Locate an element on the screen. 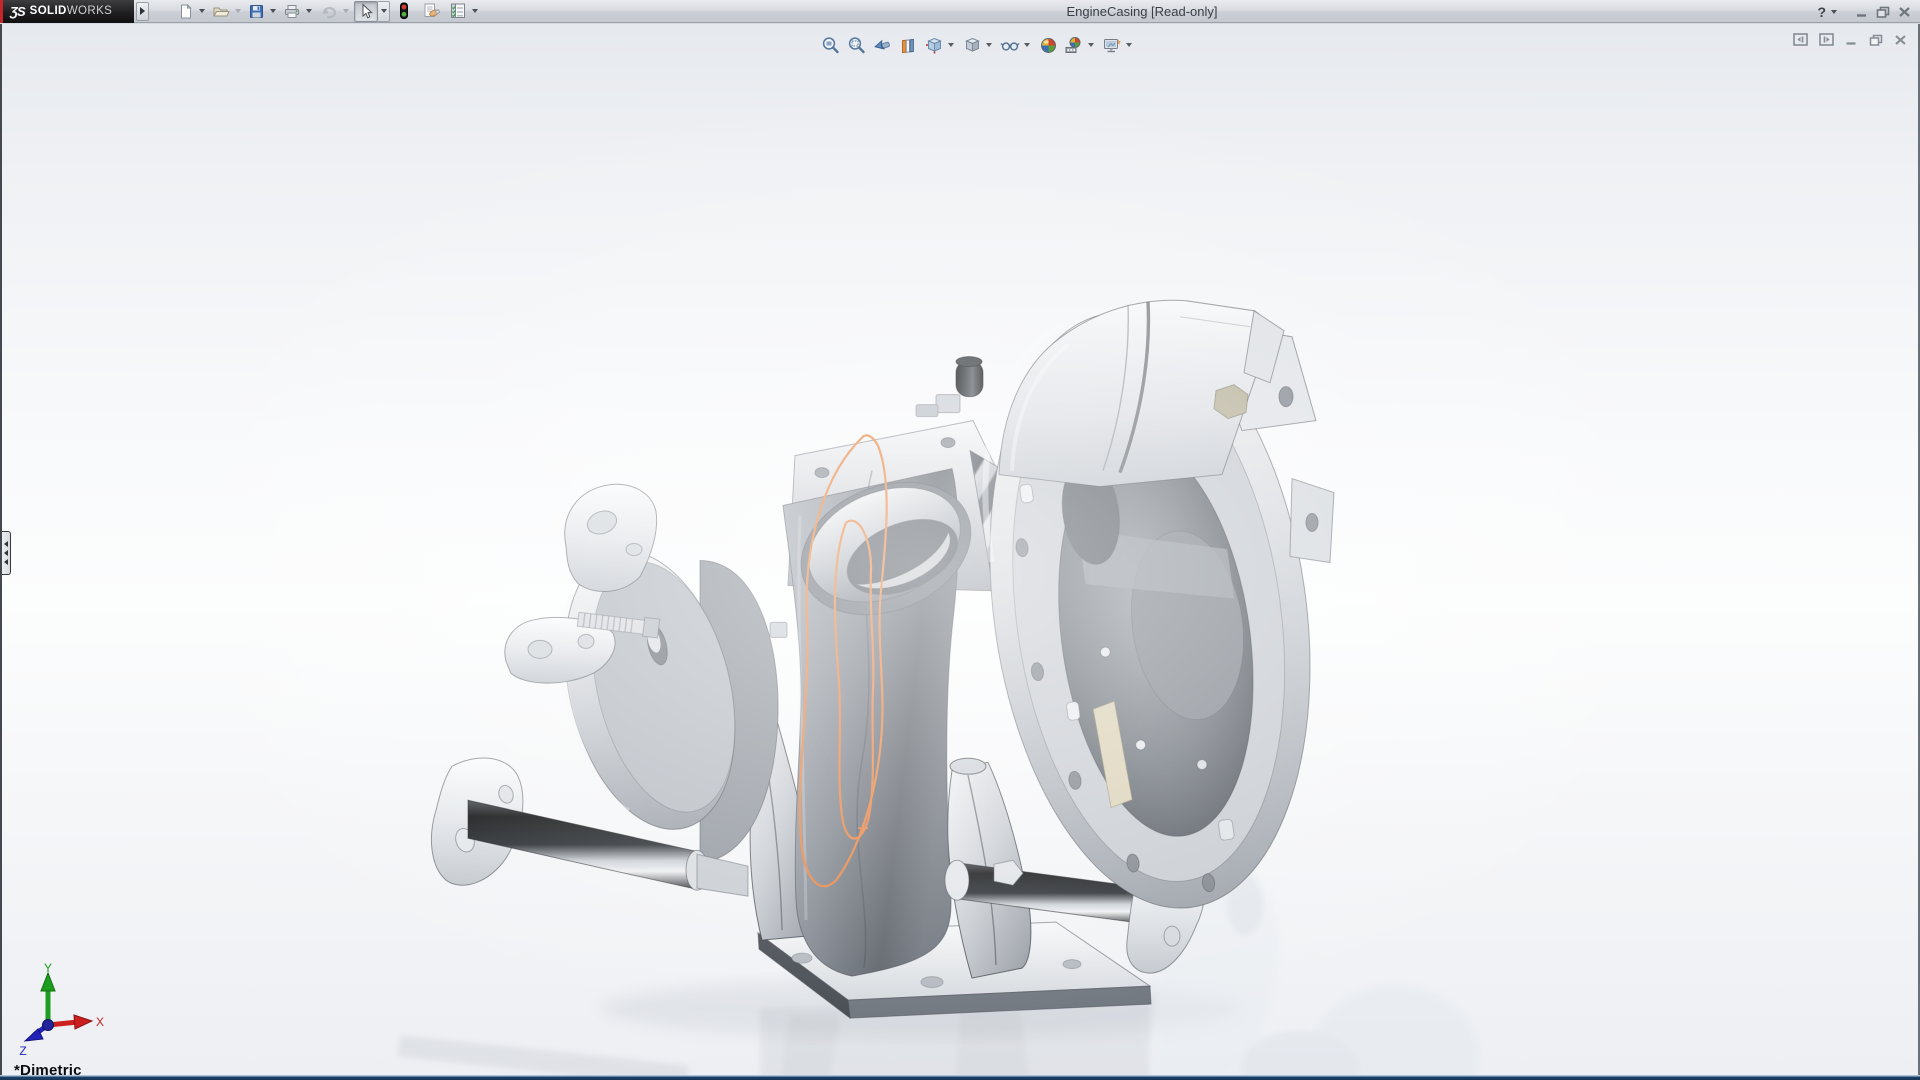  section-view-icon is located at coordinates (907, 45).